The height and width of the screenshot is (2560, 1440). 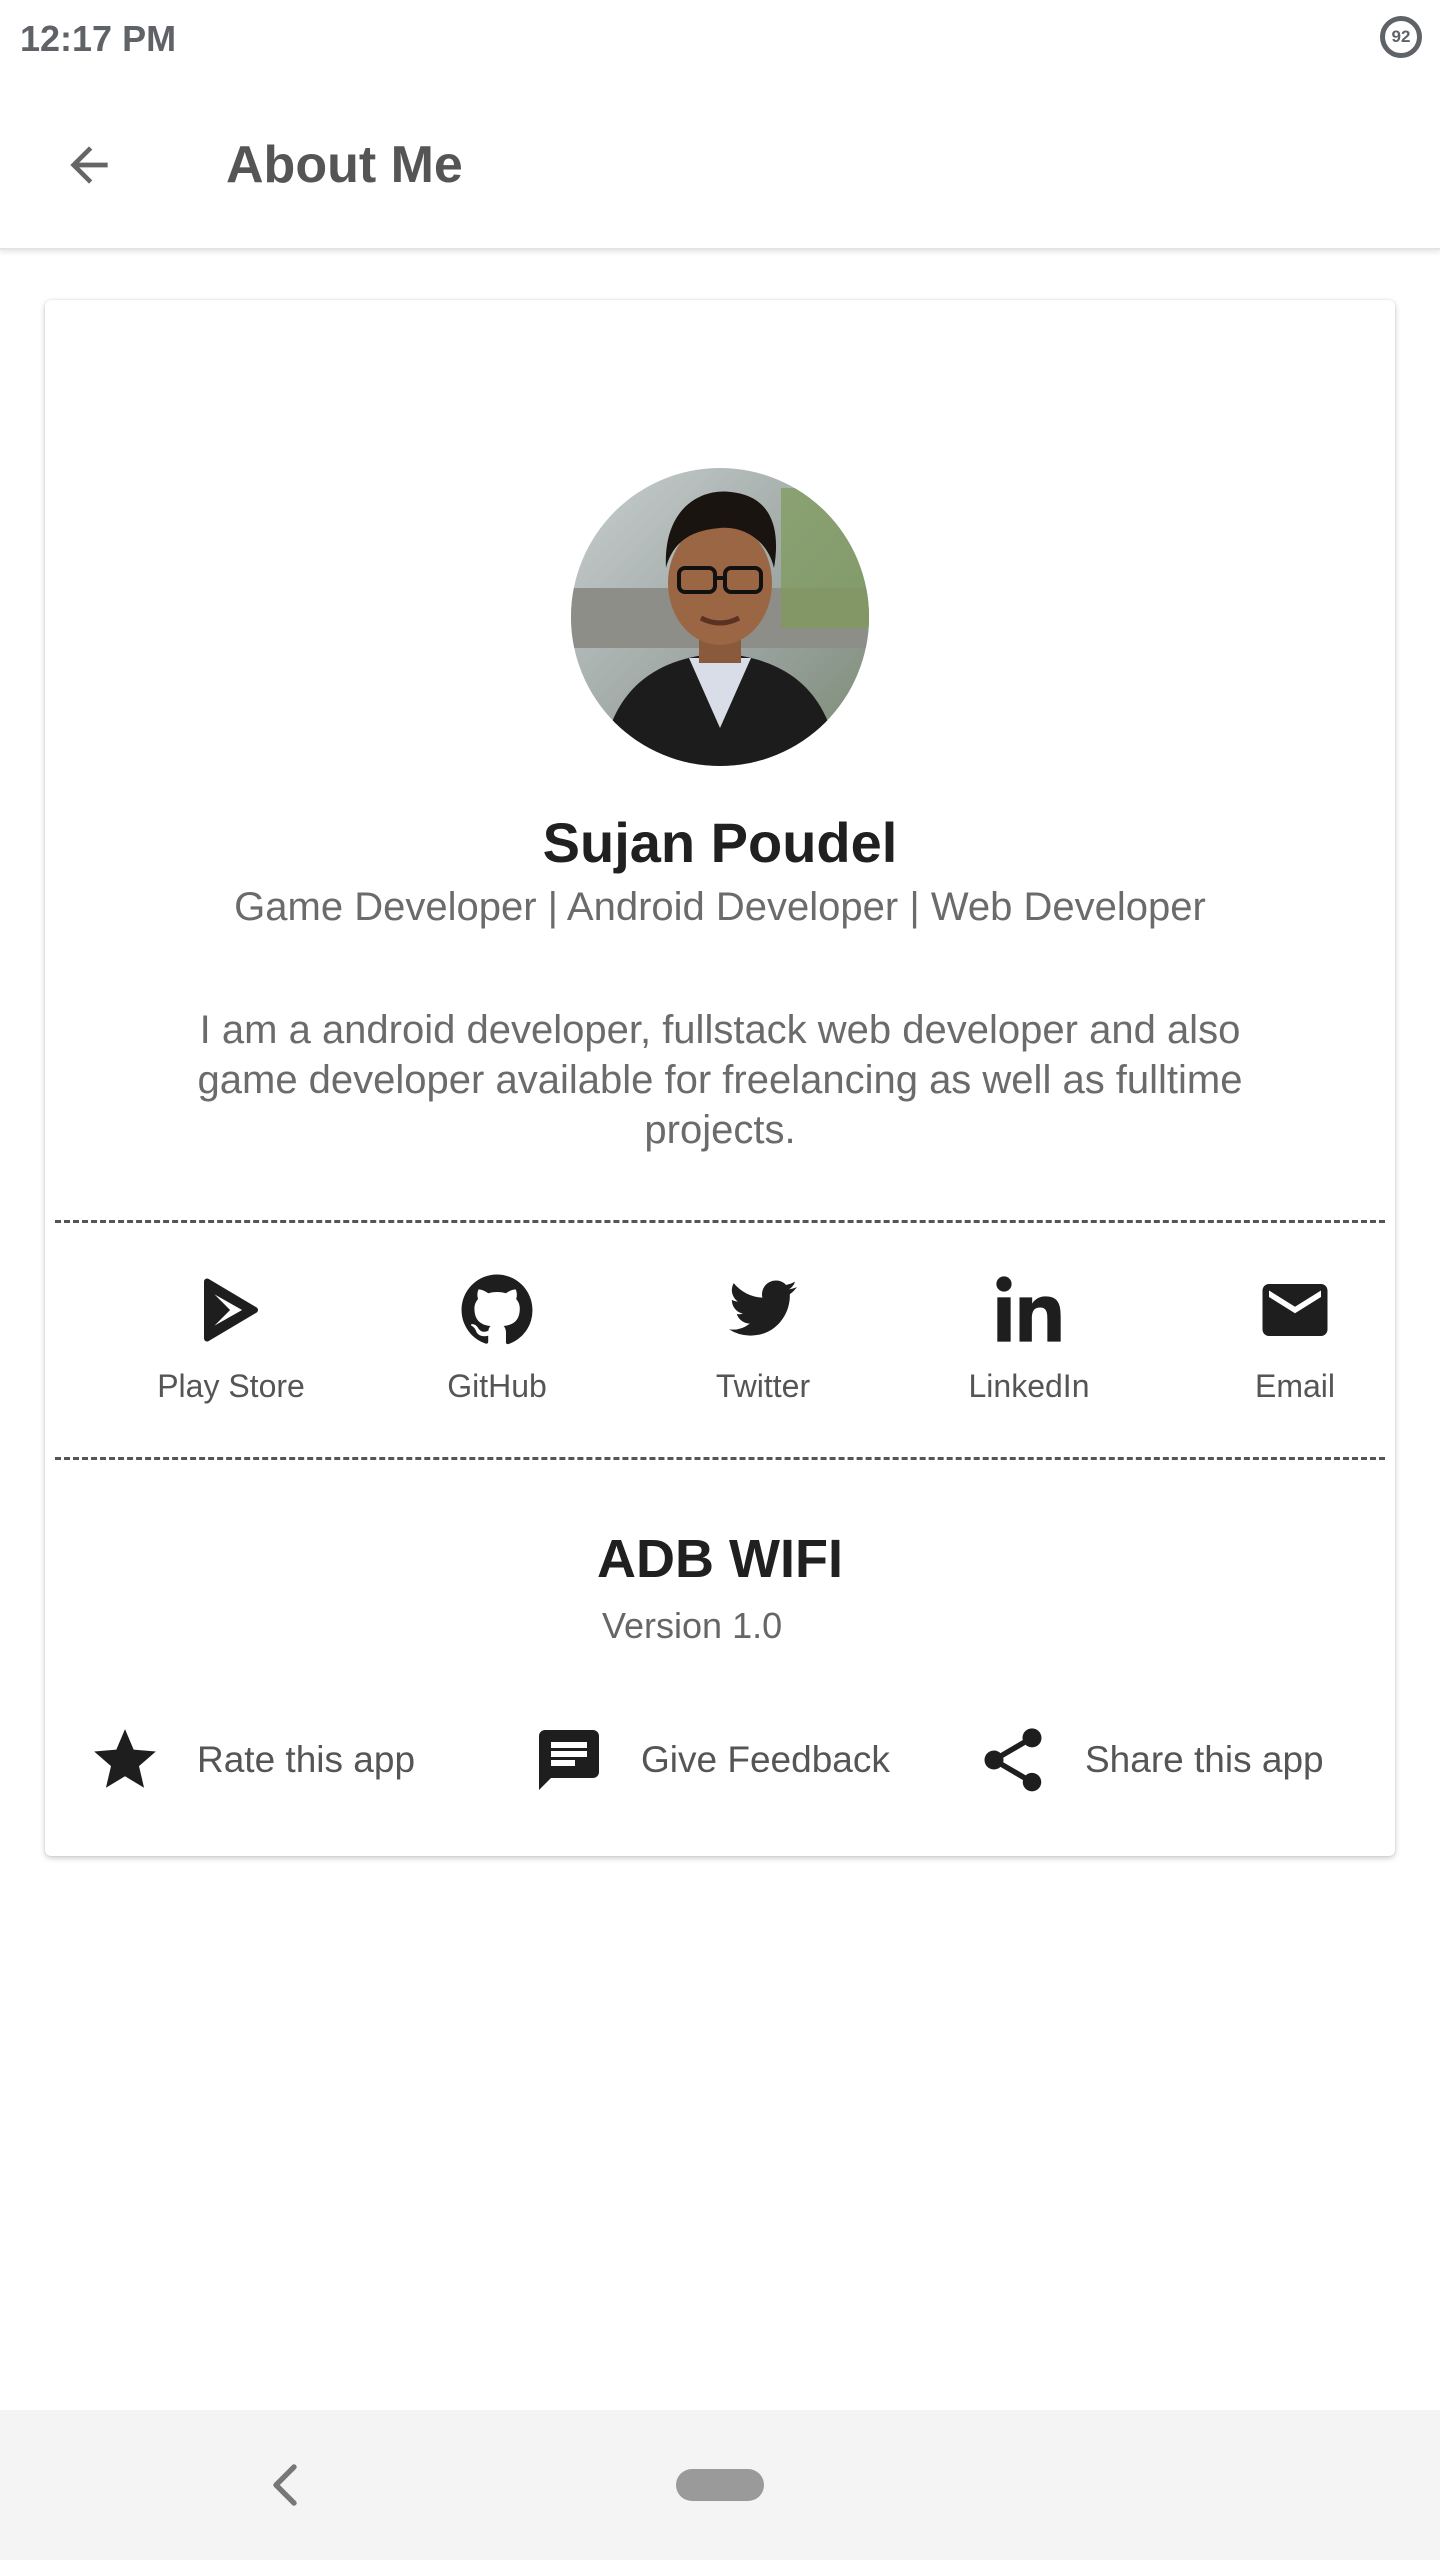 What do you see at coordinates (763, 1310) in the screenshot?
I see `twitter-icon` at bounding box center [763, 1310].